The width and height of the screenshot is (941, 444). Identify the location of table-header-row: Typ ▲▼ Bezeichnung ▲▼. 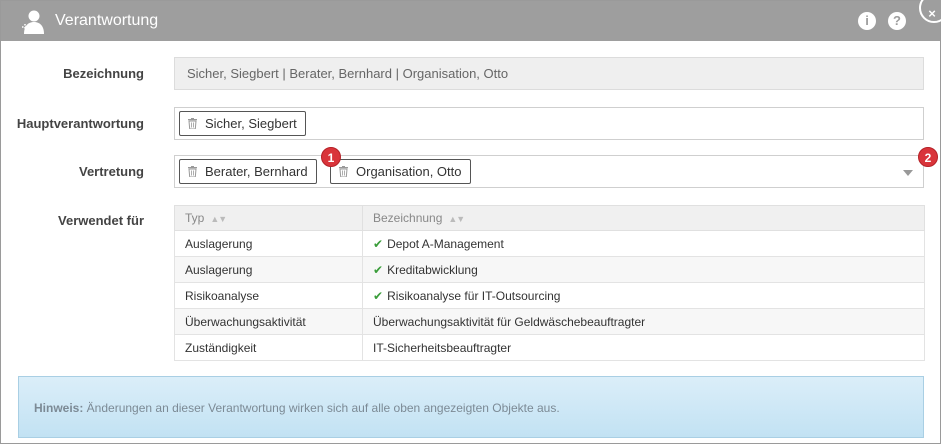
(549, 218).